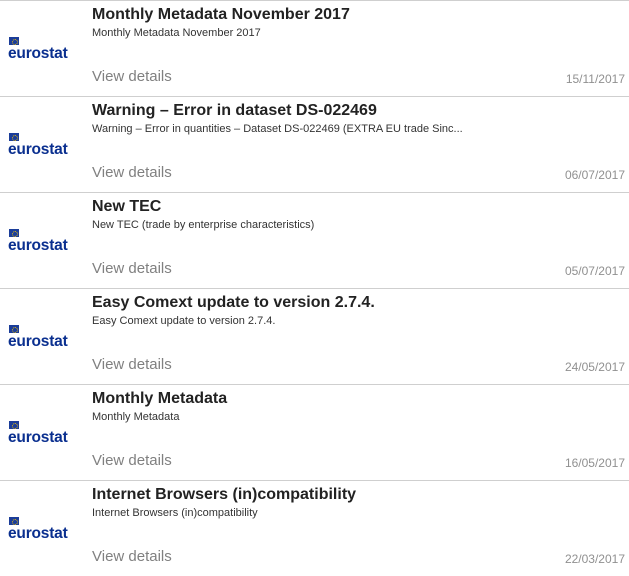  What do you see at coordinates (594, 271) in the screenshot?
I see `news-date: 05/07/2017` at bounding box center [594, 271].